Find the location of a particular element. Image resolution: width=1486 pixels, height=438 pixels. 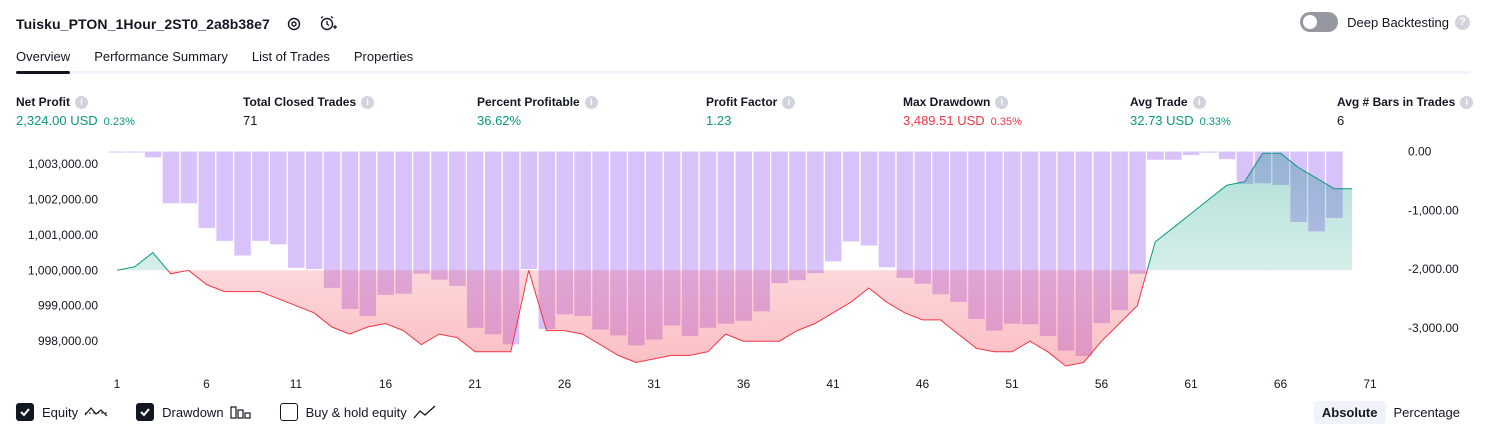

legend-label: Equity is located at coordinates (60, 412).